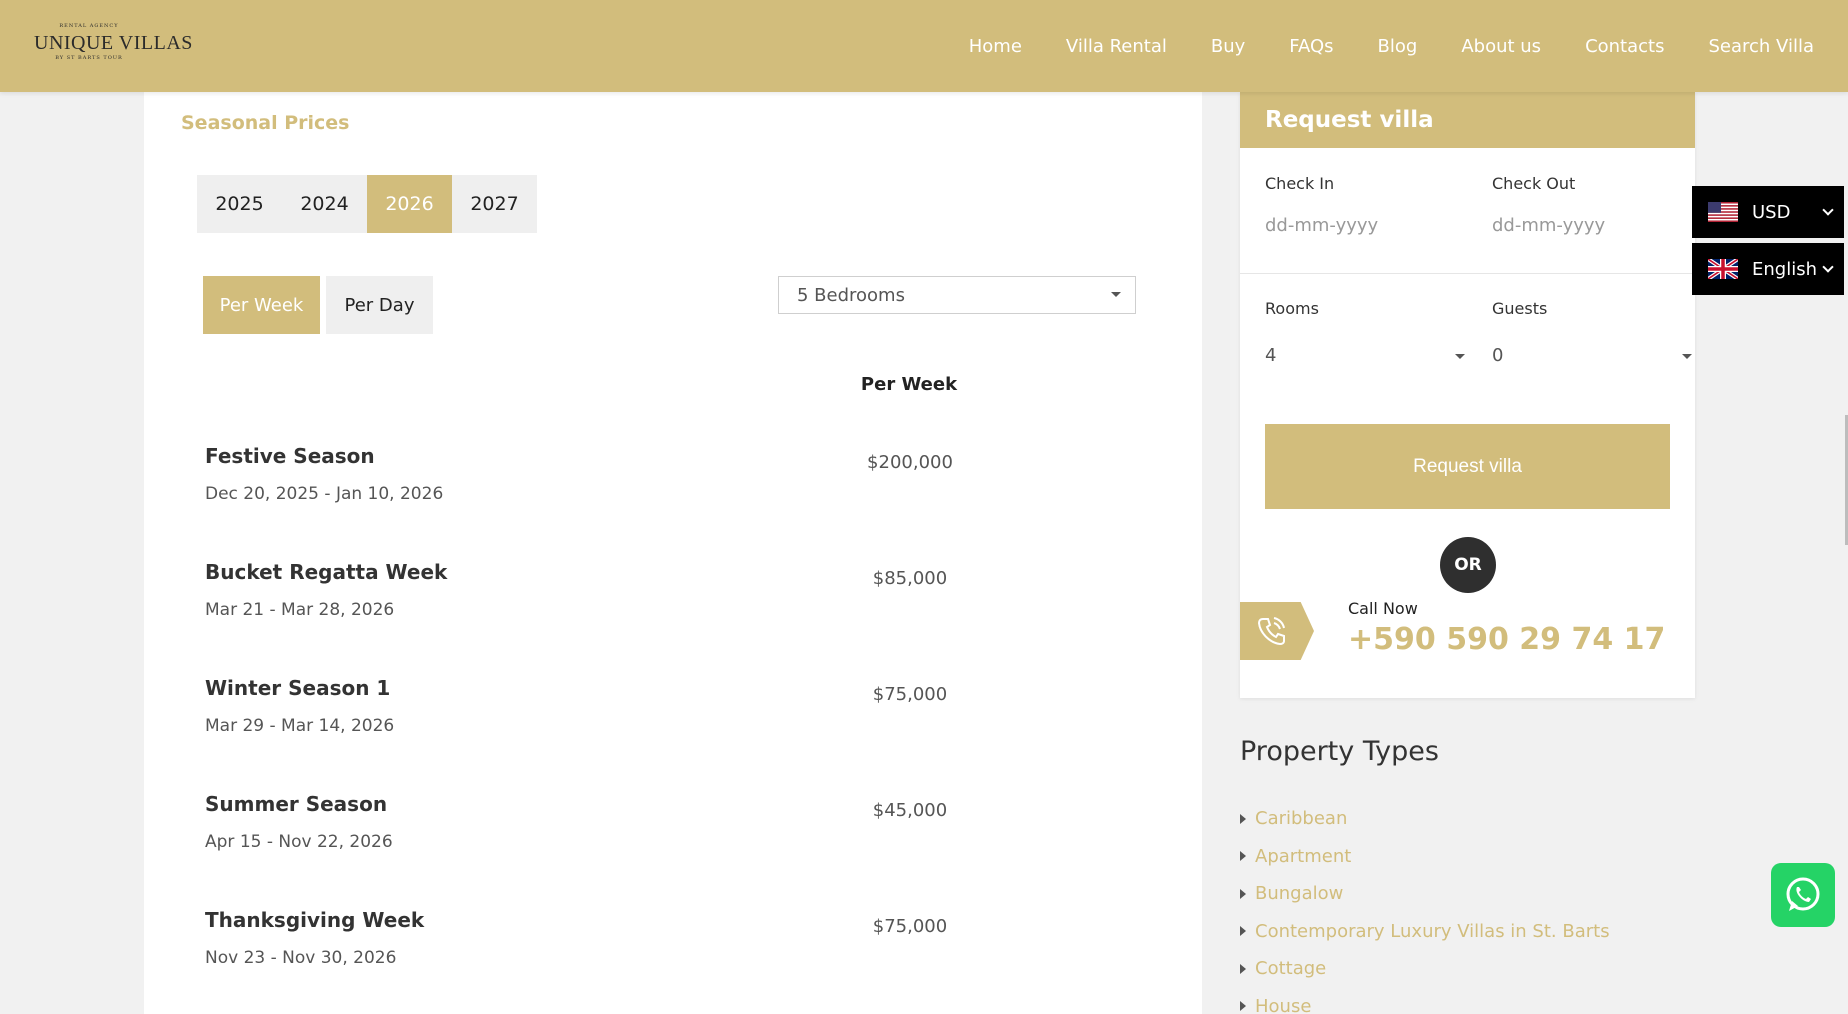 The height and width of the screenshot is (1014, 1848). What do you see at coordinates (910, 810) in the screenshot?
I see `season-price: $45,000` at bounding box center [910, 810].